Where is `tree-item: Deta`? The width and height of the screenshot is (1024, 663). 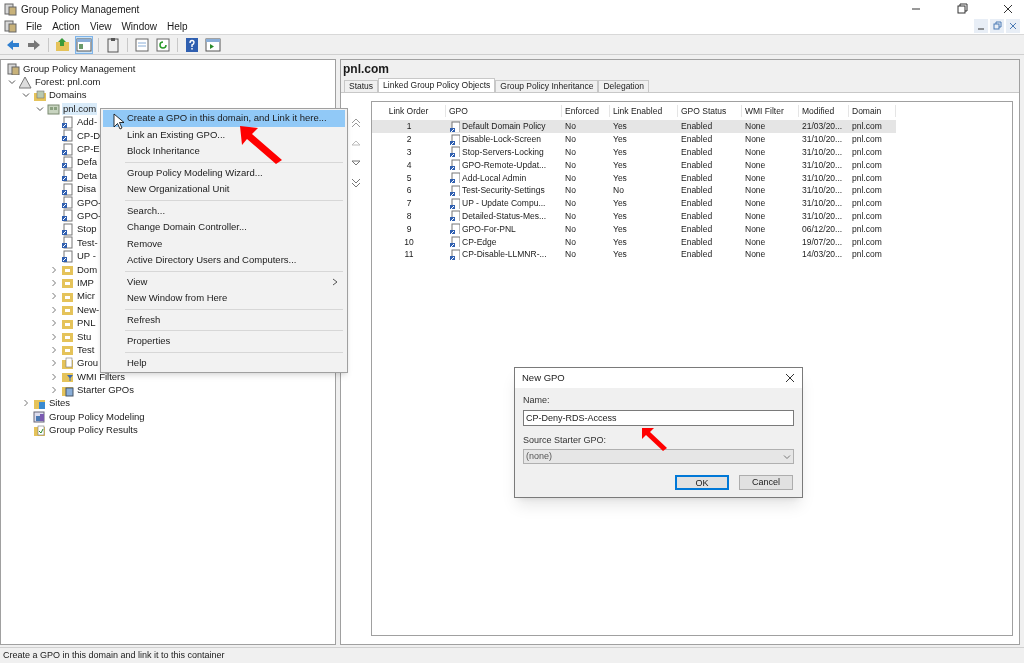
tree-item: Deta is located at coordinates (87, 175).